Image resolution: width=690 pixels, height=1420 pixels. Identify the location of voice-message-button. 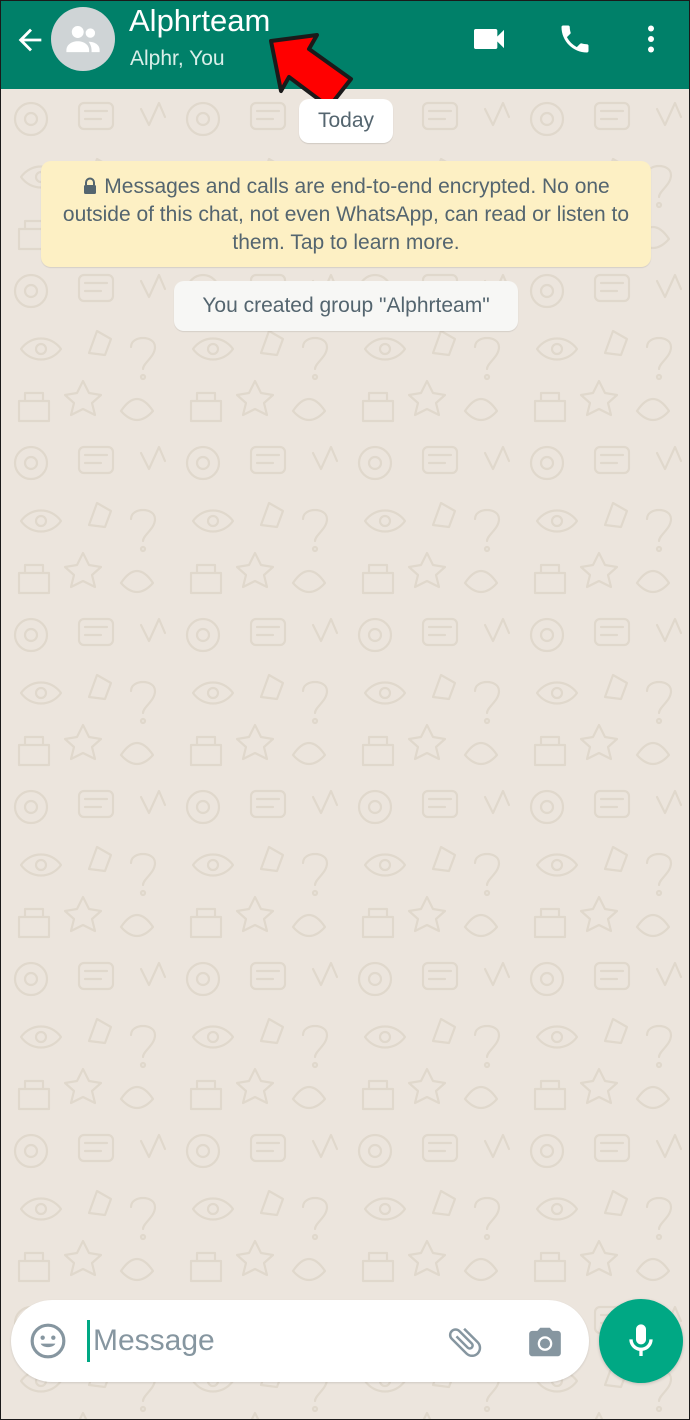
(641, 1341).